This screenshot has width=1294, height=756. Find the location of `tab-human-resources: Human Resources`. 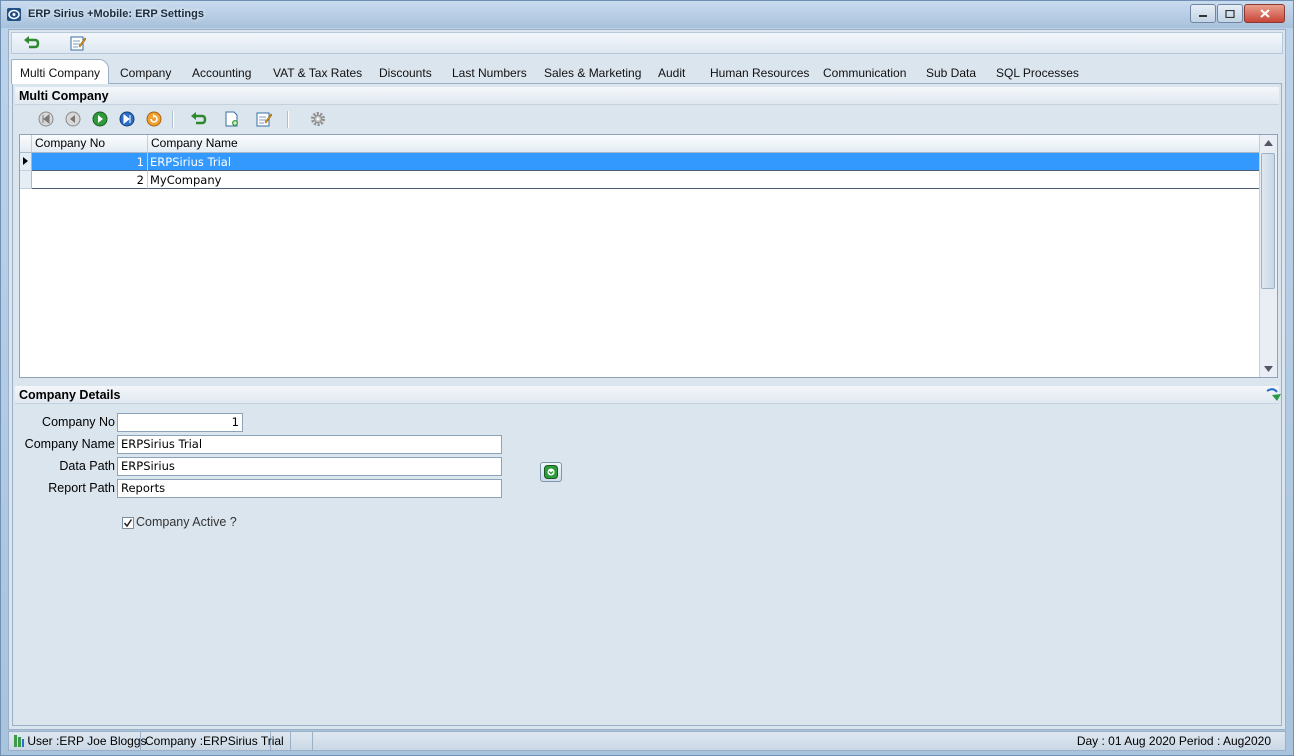

tab-human-resources: Human Resources is located at coordinates (759, 73).